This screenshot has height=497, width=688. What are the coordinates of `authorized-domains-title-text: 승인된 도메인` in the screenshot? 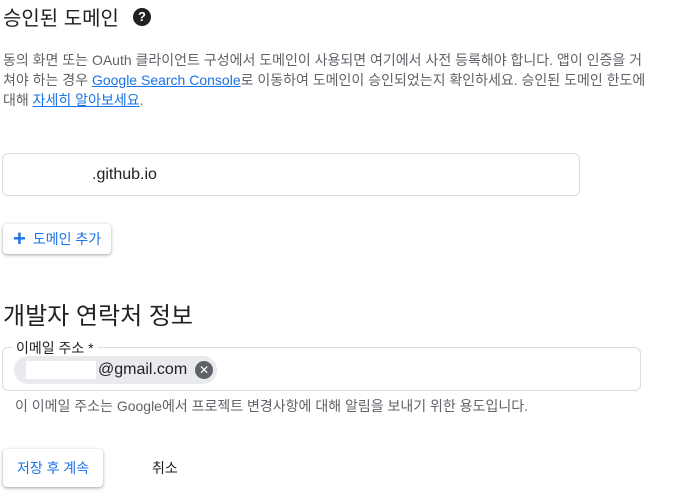 It's located at (61, 19).